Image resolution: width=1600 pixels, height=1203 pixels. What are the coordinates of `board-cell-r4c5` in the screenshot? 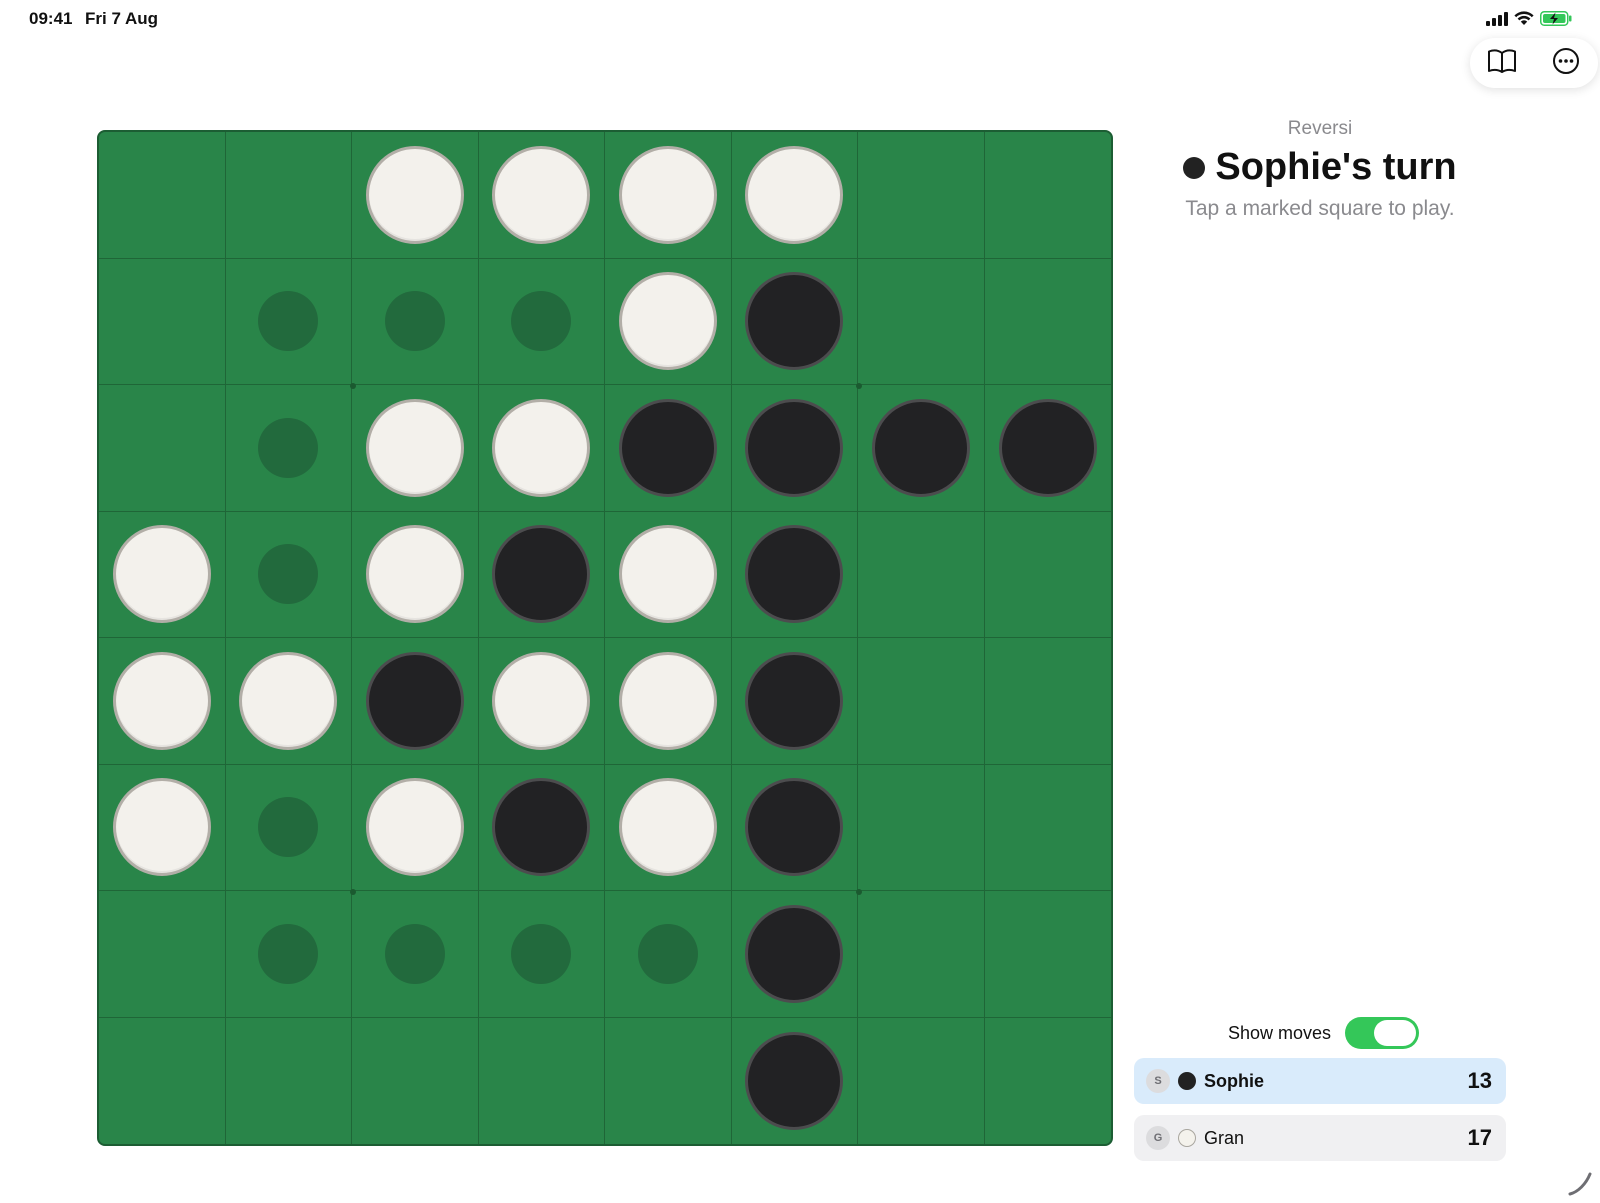 It's located at (668, 574).